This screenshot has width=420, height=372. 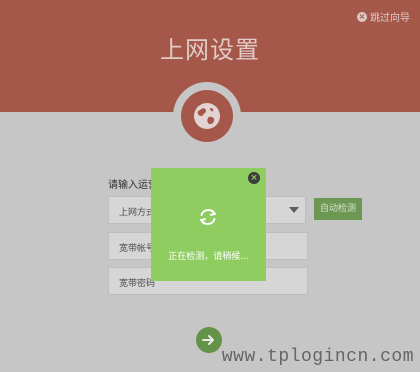 What do you see at coordinates (317, 357) in the screenshot?
I see `watermark: www.tplogincn.com` at bounding box center [317, 357].